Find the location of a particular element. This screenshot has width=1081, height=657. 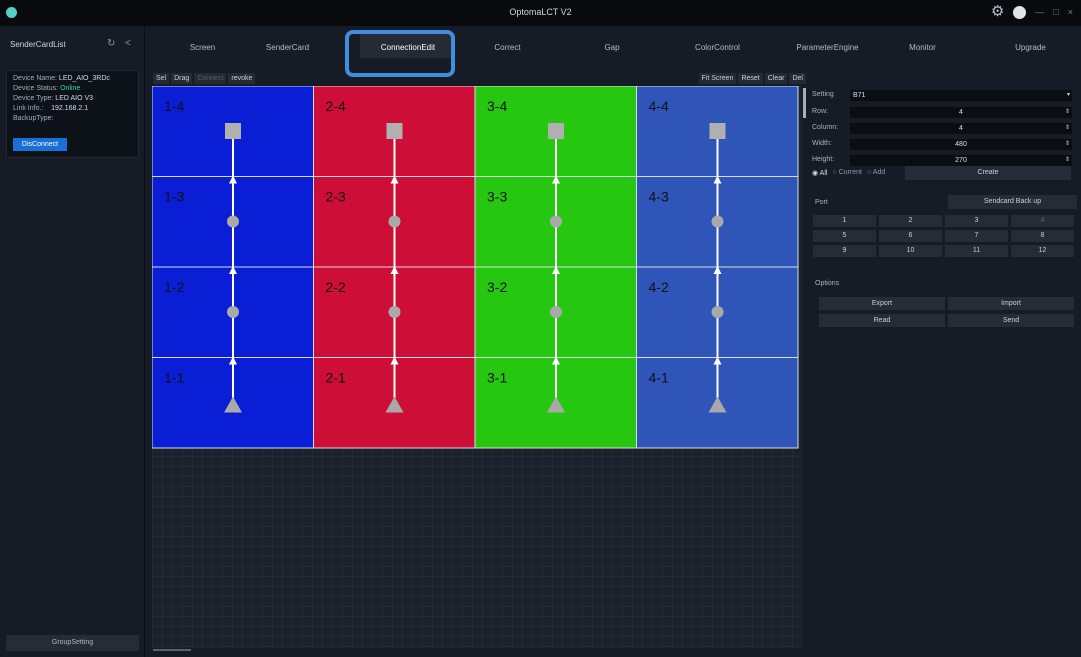

setting-label: Setting is located at coordinates (823, 94).